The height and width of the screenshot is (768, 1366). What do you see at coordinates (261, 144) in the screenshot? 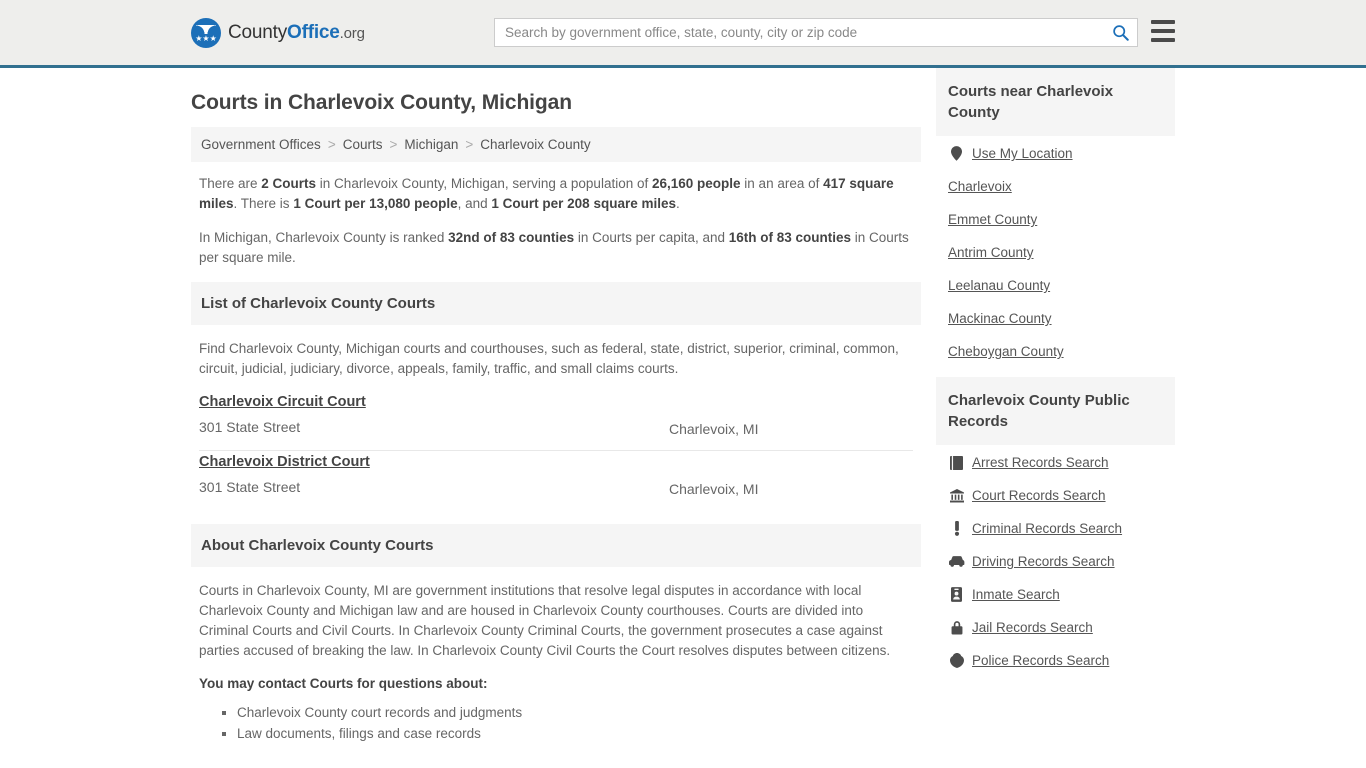
I see `breadcrumb-item-1: Government Offices` at bounding box center [261, 144].